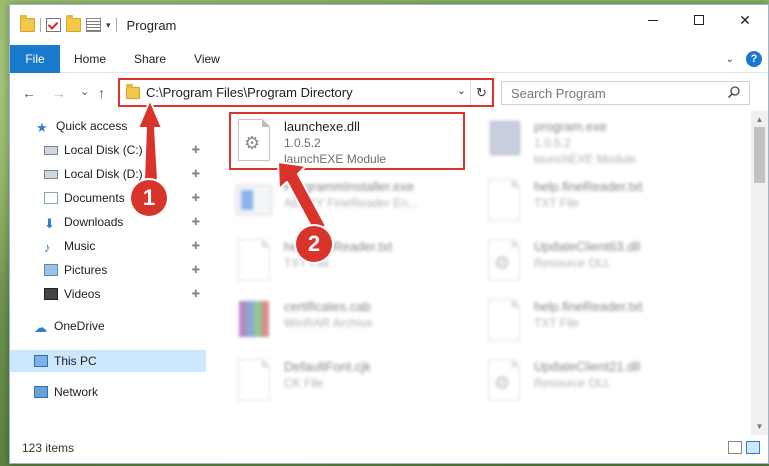 The height and width of the screenshot is (466, 769). I want to click on minimize-icon, so click(653, 20).